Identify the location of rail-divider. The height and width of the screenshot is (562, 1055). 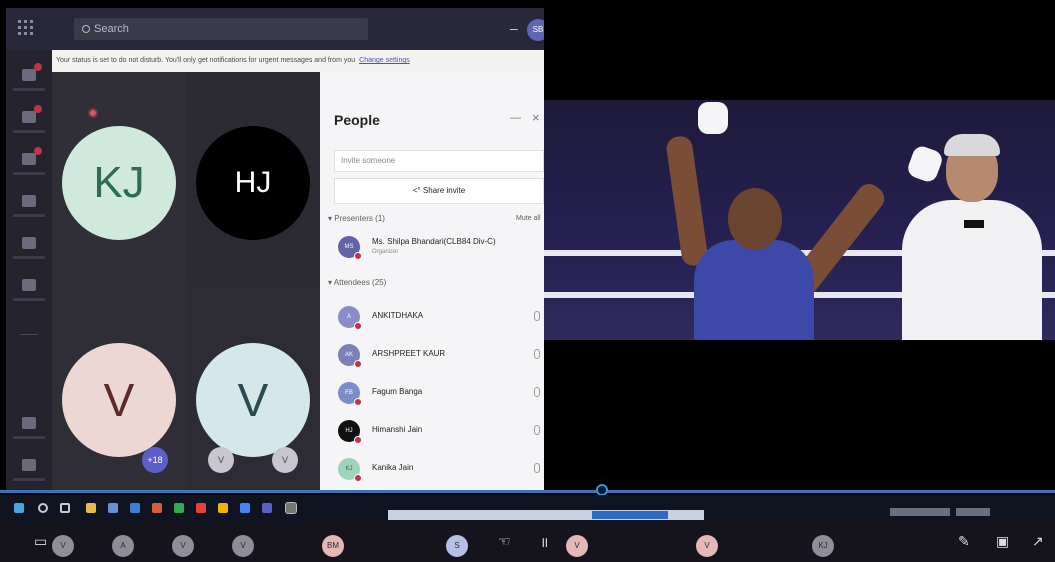
(29, 334).